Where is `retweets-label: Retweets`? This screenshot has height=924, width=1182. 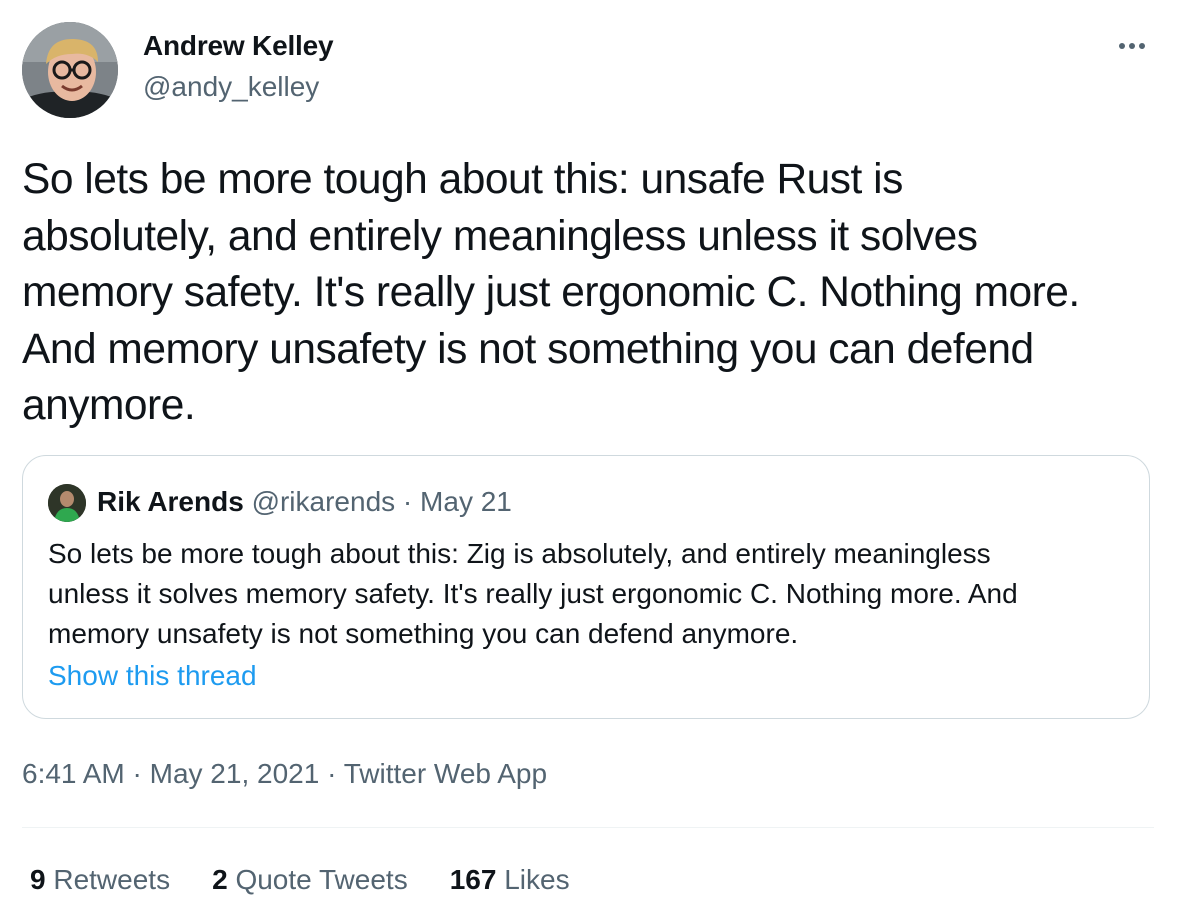 retweets-label: Retweets is located at coordinates (112, 879).